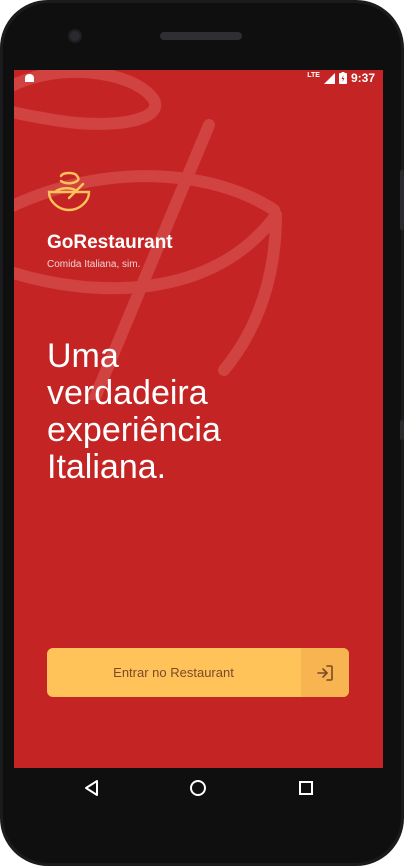 The height and width of the screenshot is (866, 404). I want to click on headline-line: Italiana., so click(107, 467).